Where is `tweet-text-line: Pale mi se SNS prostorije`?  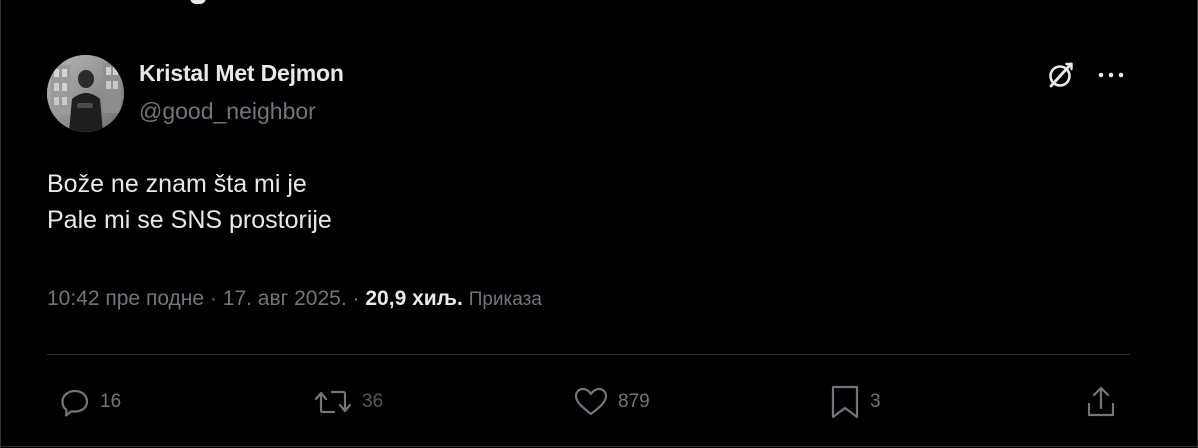
tweet-text-line: Pale mi se SNS prostorije is located at coordinates (189, 220).